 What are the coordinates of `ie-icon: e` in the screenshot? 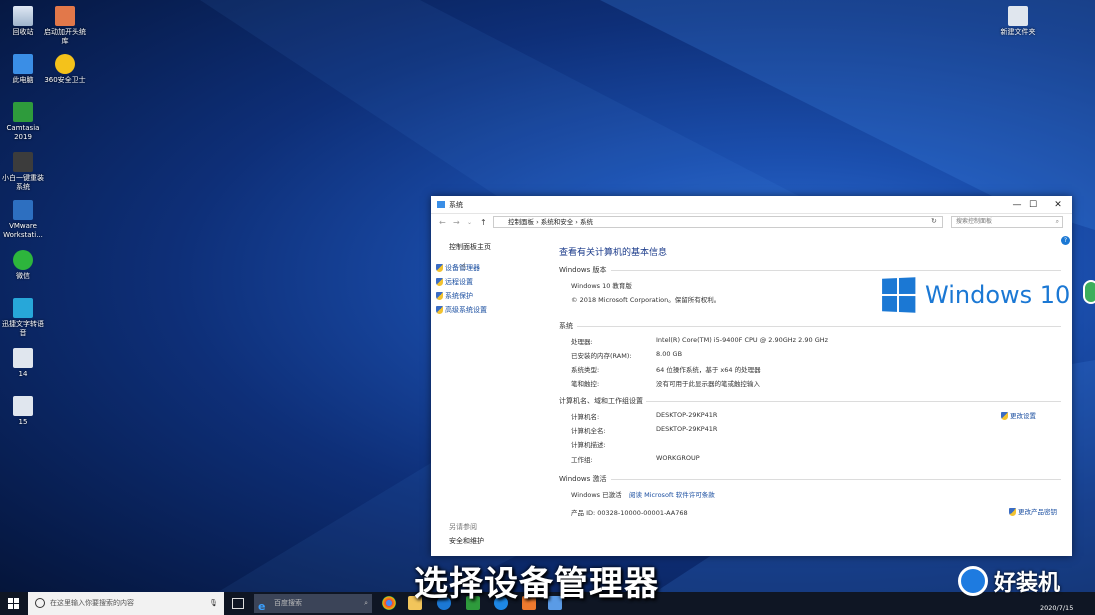 It's located at (262, 606).